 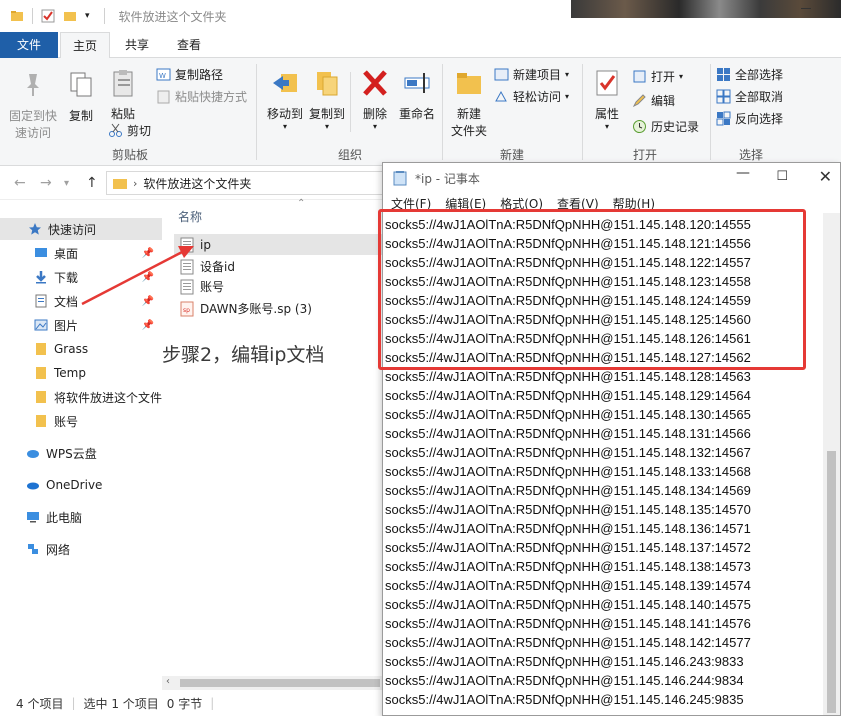 What do you see at coordinates (417, 95) in the screenshot?
I see `rename-button: 重命名` at bounding box center [417, 95].